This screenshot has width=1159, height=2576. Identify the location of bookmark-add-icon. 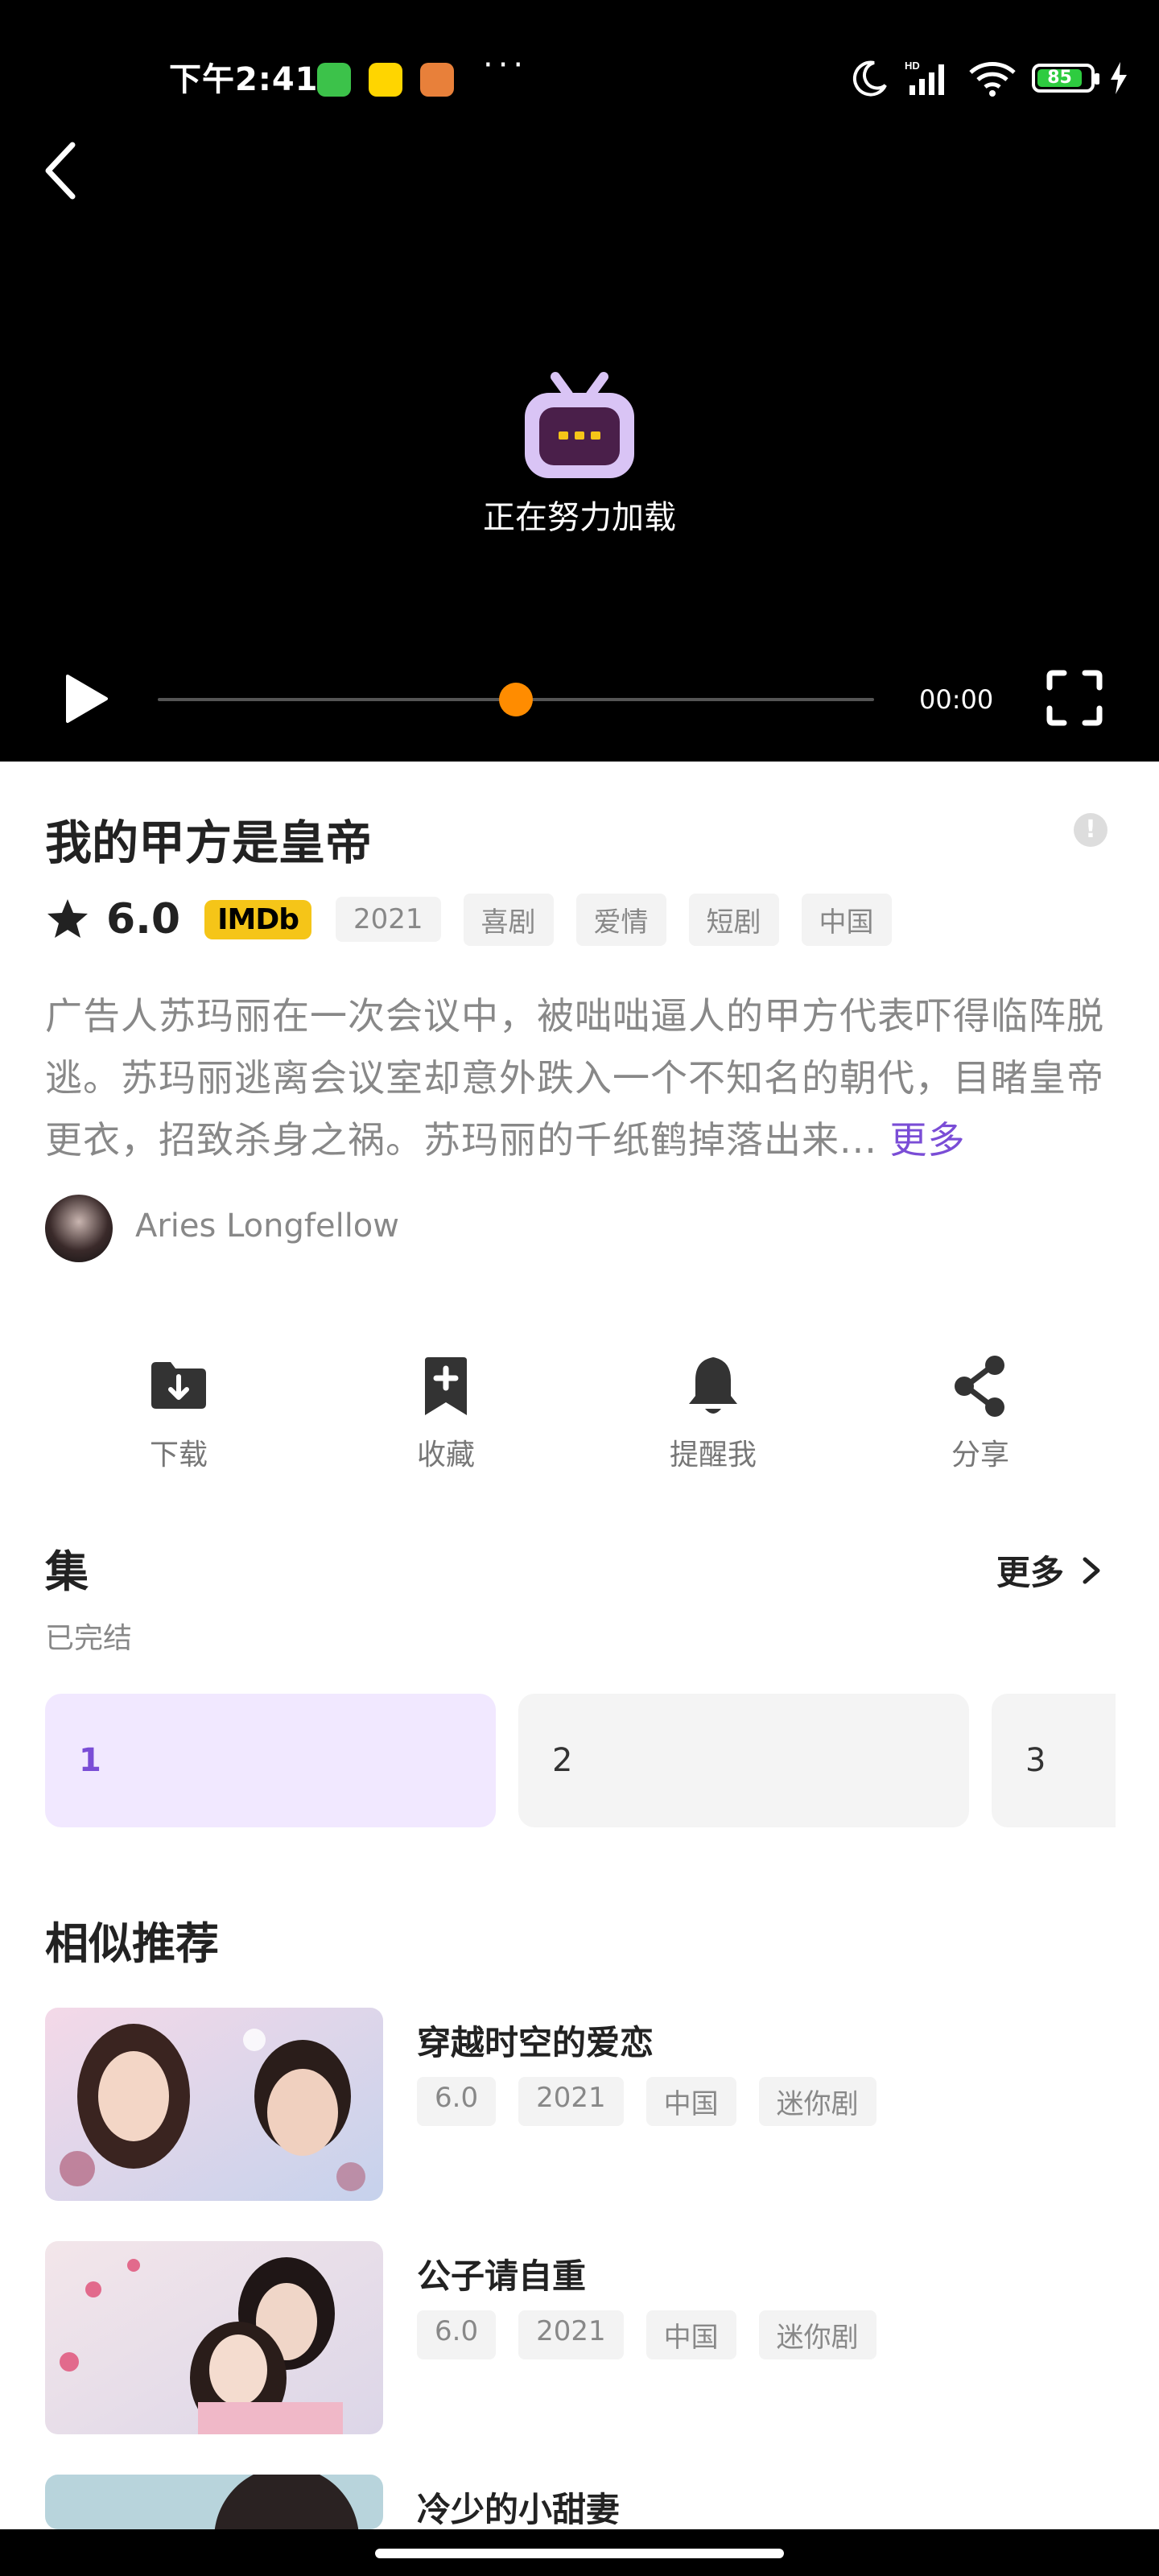
(446, 1386).